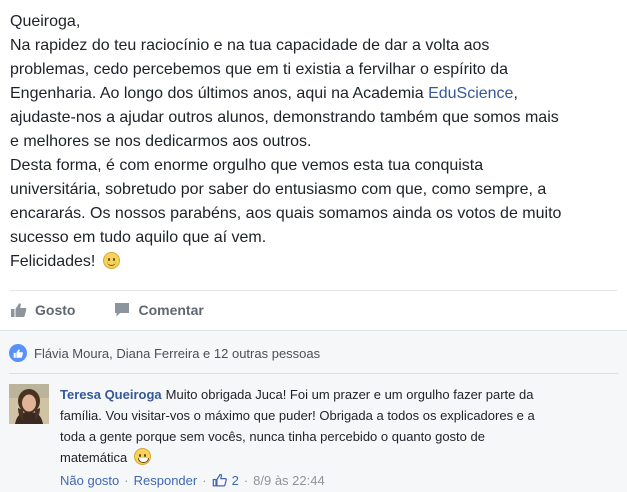 Image resolution: width=627 pixels, height=492 pixels. I want to click on post-actions: Gosto Comentar, so click(107, 310).